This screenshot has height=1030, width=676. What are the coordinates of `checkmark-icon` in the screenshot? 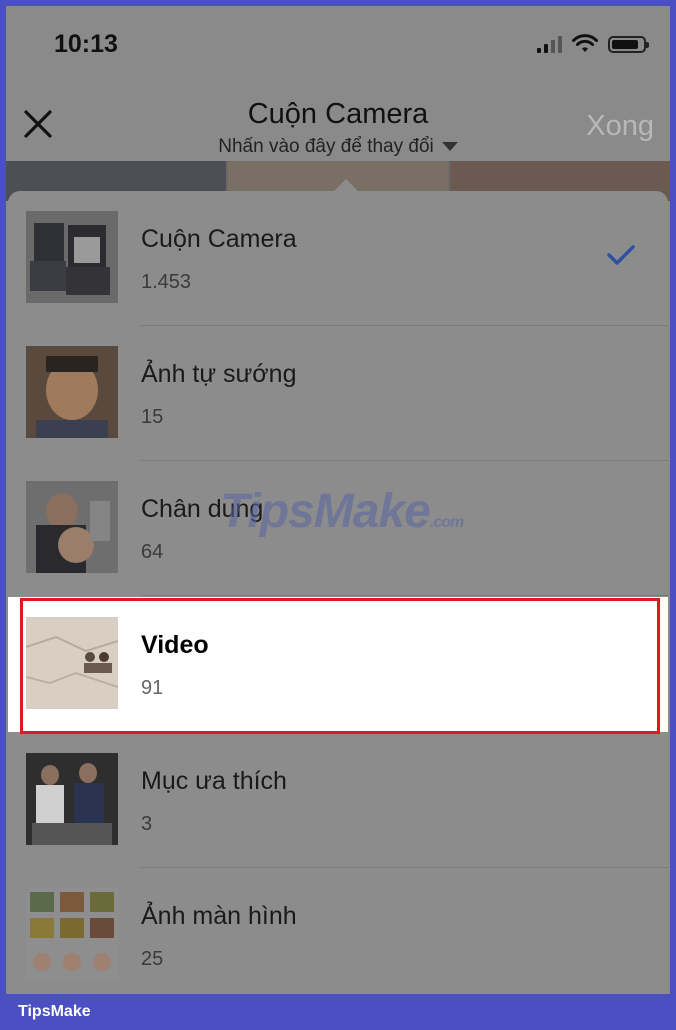 It's located at (621, 255).